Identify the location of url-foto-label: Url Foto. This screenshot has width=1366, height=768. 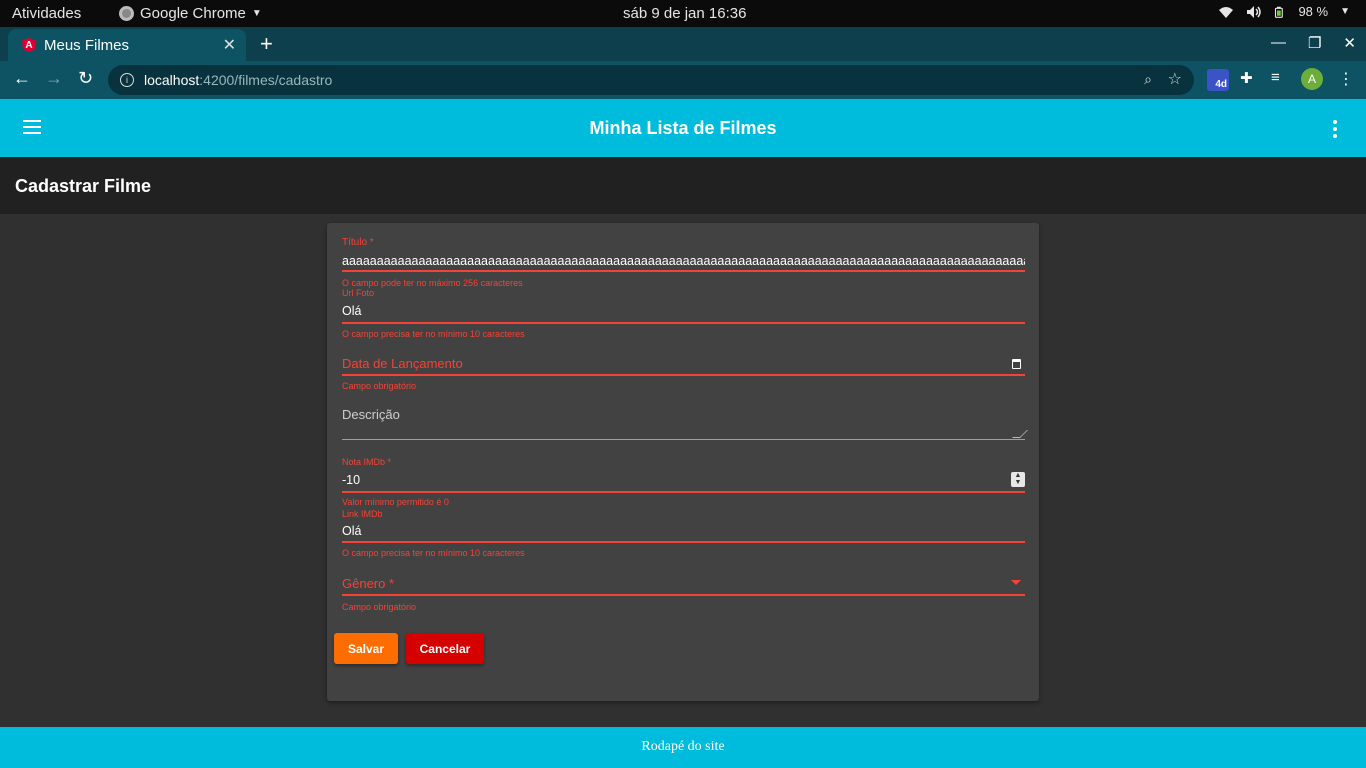
(358, 293).